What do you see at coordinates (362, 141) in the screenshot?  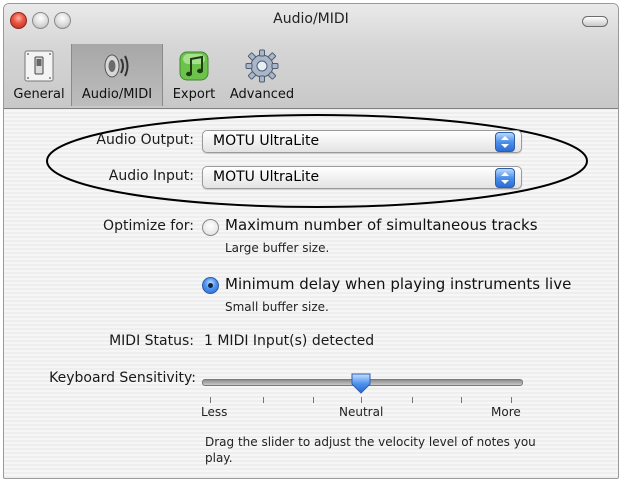 I see `audio-output-popup: MOTU UltraLite` at bounding box center [362, 141].